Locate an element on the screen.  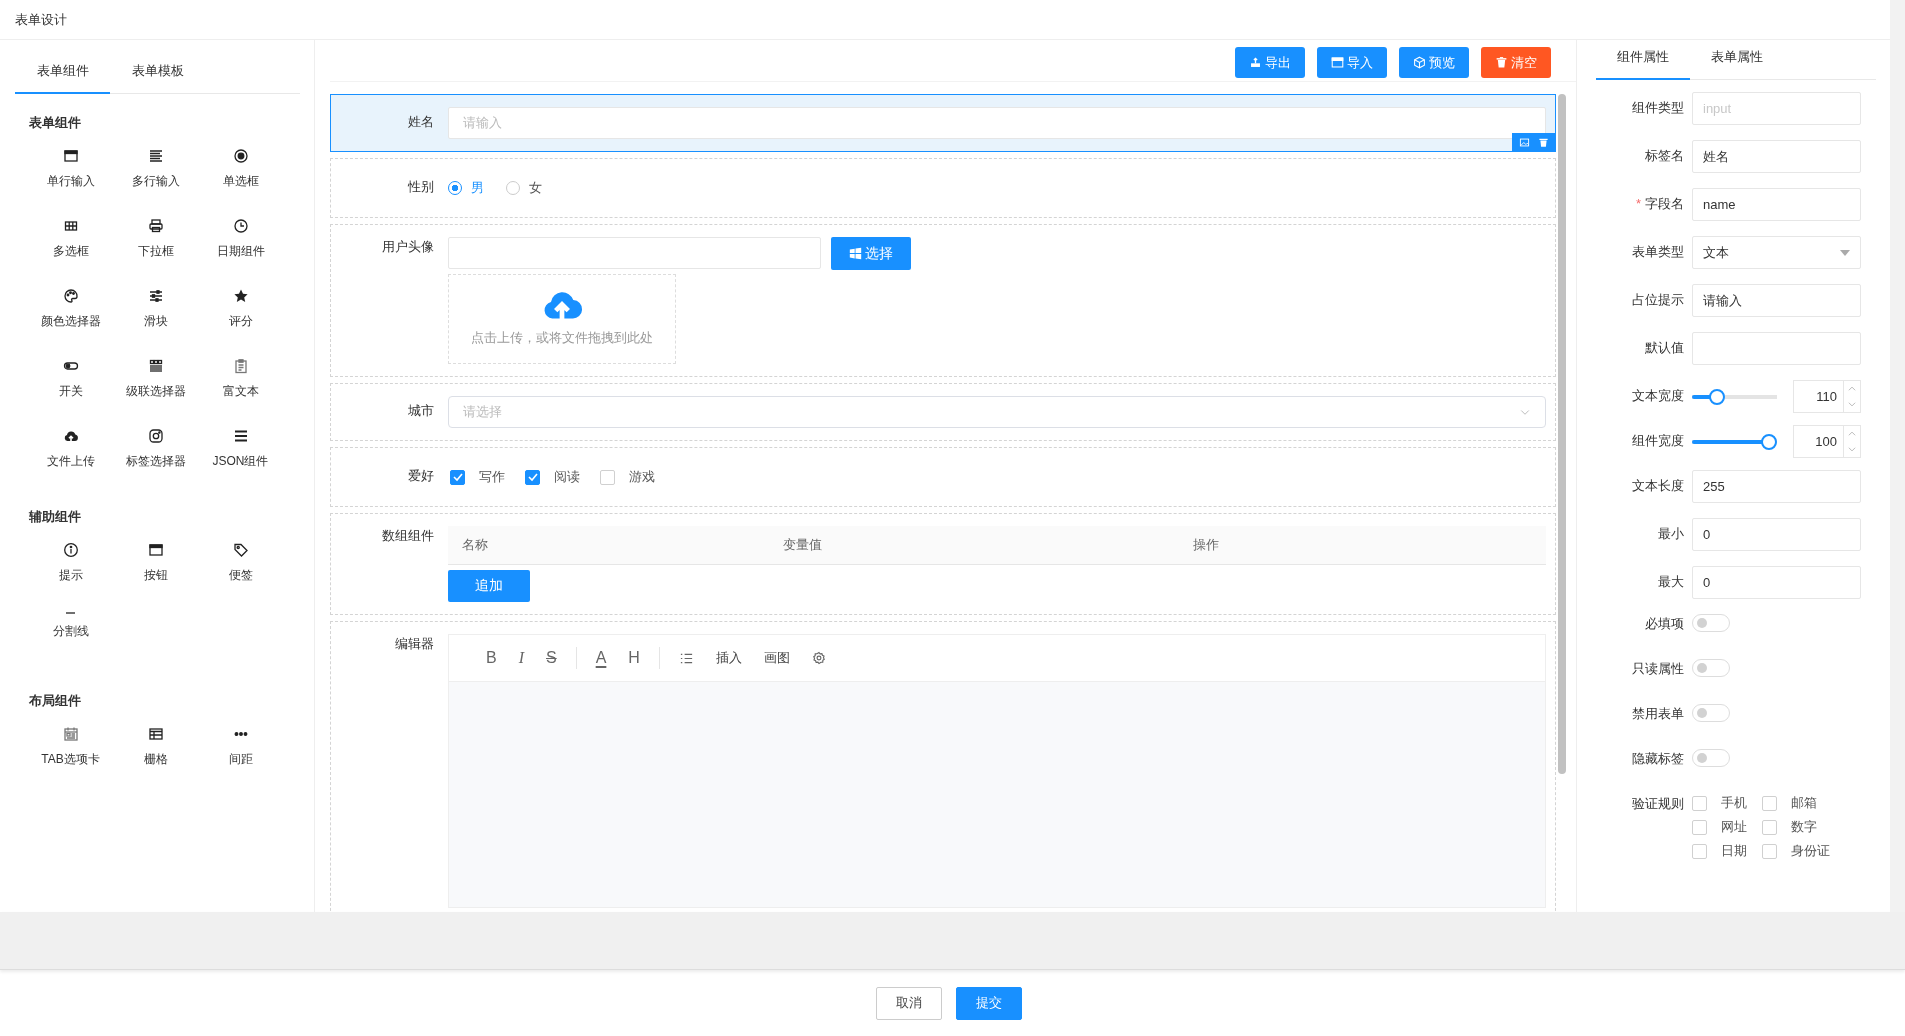
tag-icon is located at coordinates (240, 550).